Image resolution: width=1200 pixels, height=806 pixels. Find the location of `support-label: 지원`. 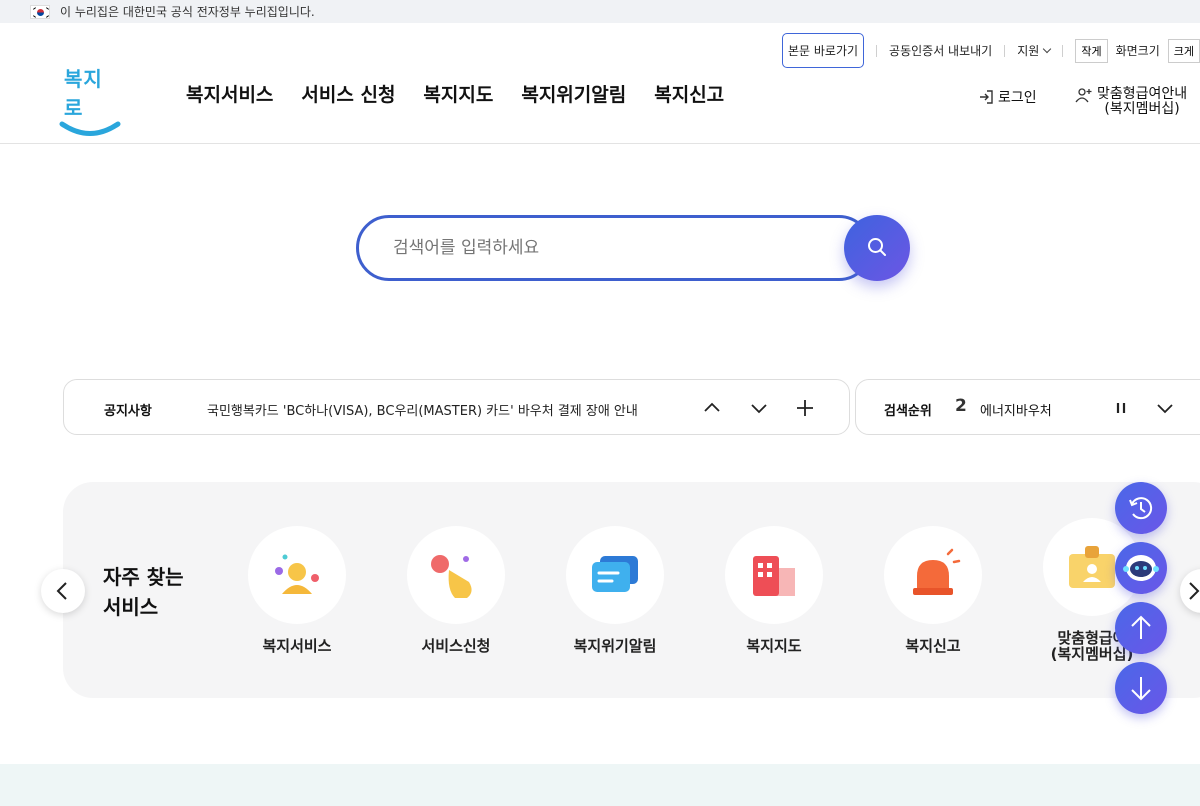

support-label: 지원 is located at coordinates (1028, 51).